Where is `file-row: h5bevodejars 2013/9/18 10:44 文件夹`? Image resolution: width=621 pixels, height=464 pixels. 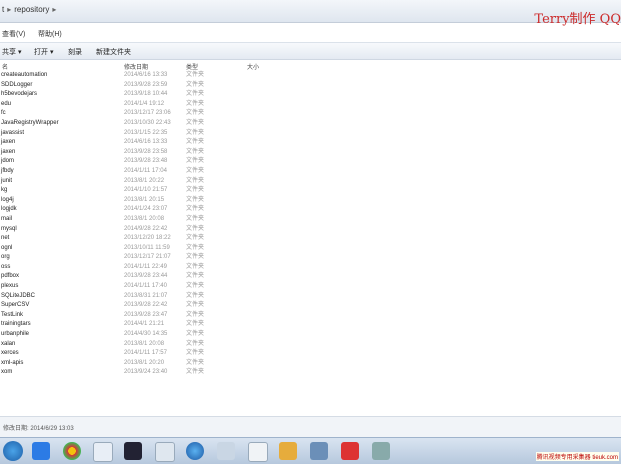
file-row: h5bevodejars 2013/9/18 10:44 文件夹 is located at coordinates (310, 95).